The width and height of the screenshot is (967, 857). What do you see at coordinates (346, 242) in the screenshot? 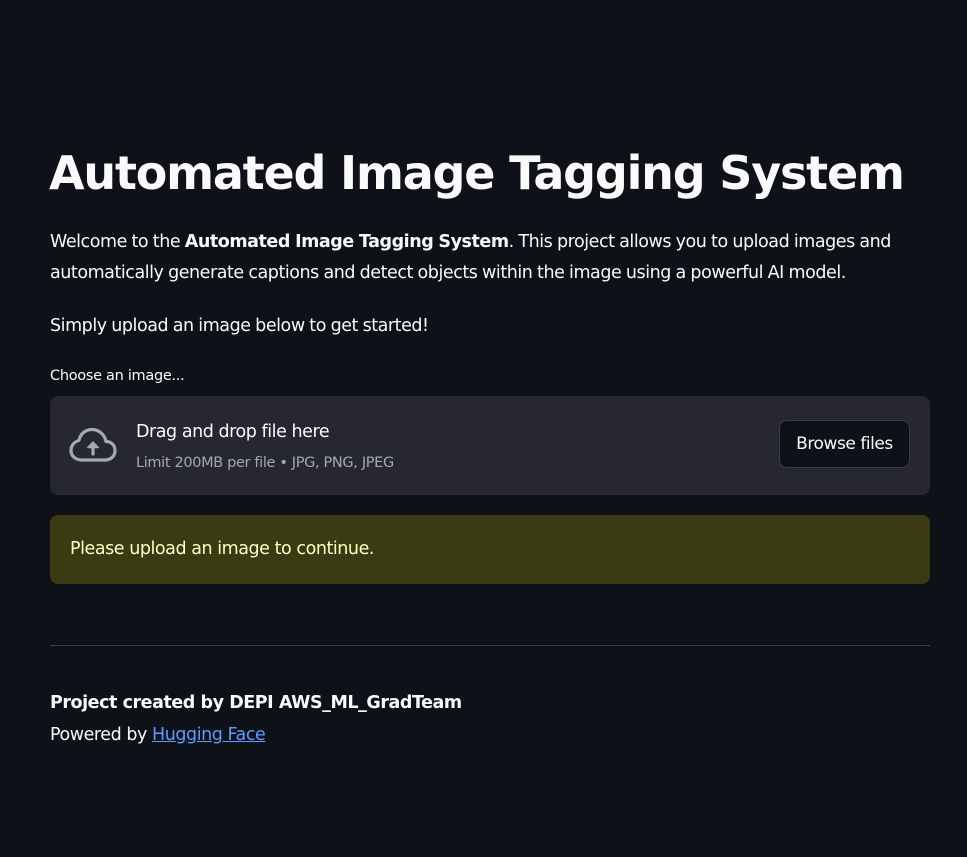
I see `intro-bold-title: Automated Image Tagging System` at bounding box center [346, 242].